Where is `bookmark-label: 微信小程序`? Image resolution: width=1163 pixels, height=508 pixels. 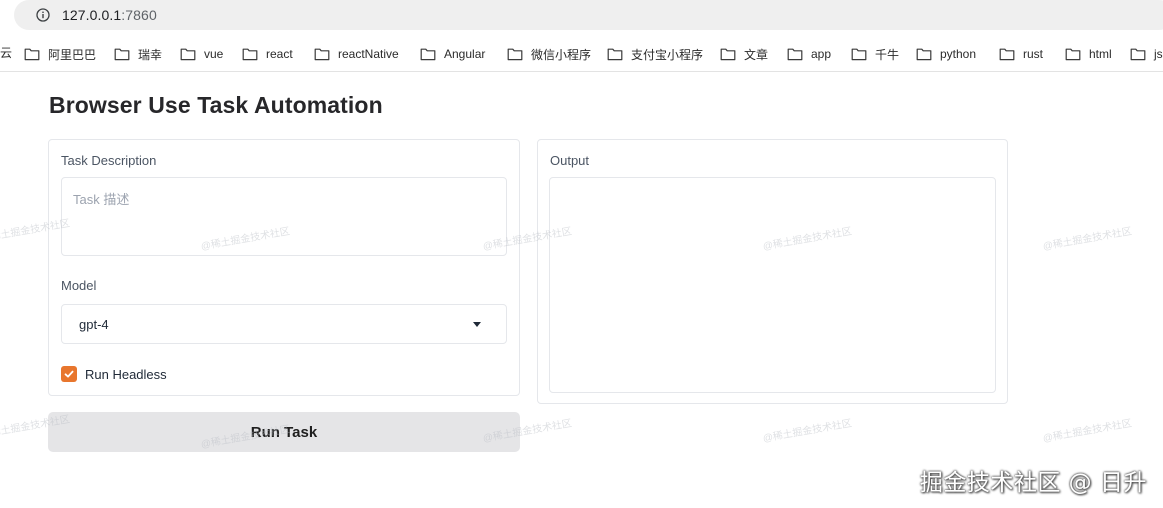 bookmark-label: 微信小程序 is located at coordinates (561, 54).